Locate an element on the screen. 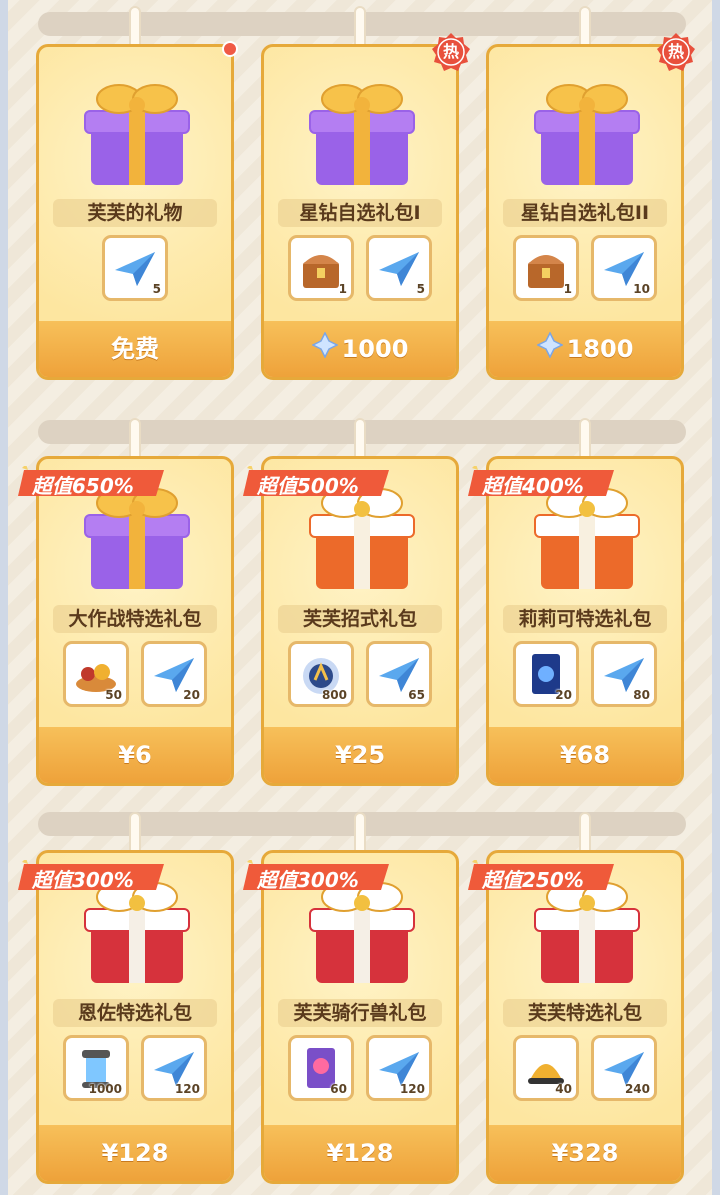 This screenshot has height=1195, width=720. reward-items: 5 is located at coordinates (135, 268).